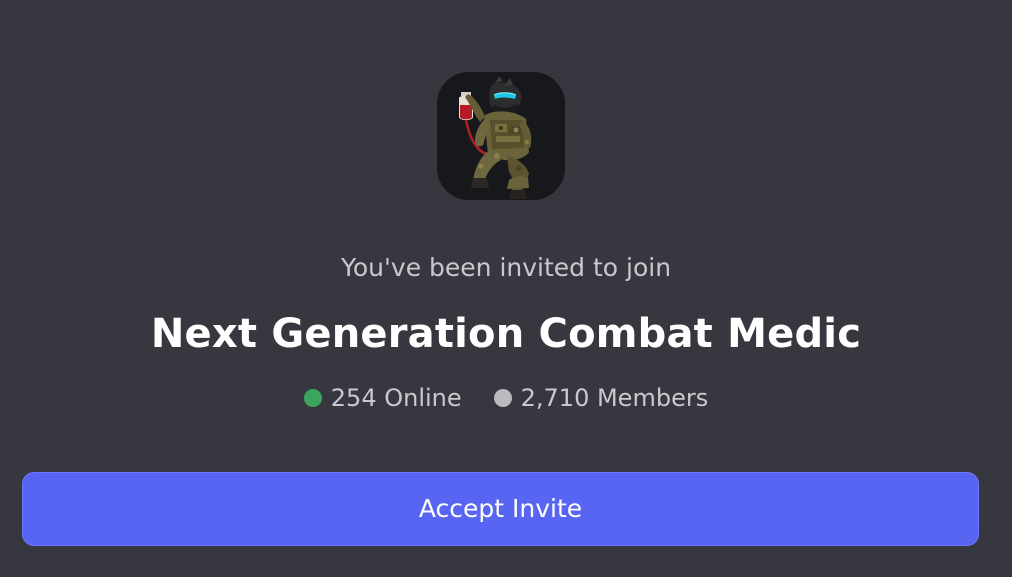 The width and height of the screenshot is (1012, 577). Describe the element at coordinates (502, 398) in the screenshot. I see `member-status-dot-icon` at that location.